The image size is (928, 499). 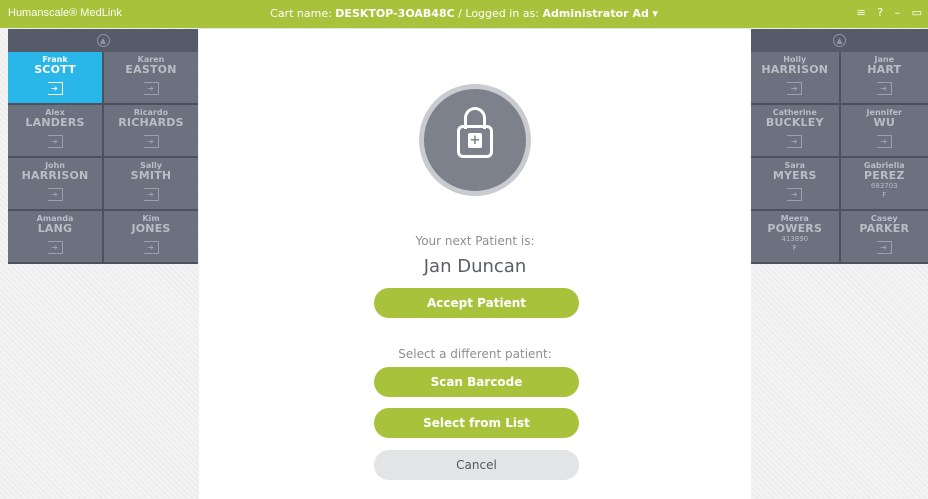 I want to click on patient-last-name: MYERS, so click(x=794, y=175).